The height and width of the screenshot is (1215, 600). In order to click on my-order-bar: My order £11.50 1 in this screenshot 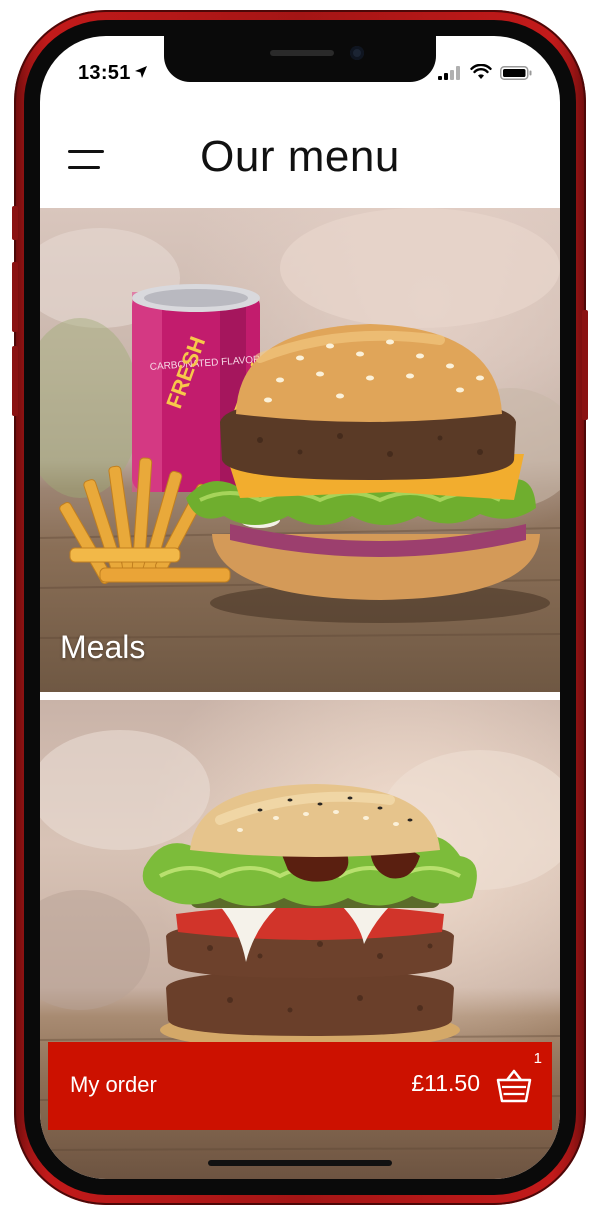, I will do `click(300, 1086)`.